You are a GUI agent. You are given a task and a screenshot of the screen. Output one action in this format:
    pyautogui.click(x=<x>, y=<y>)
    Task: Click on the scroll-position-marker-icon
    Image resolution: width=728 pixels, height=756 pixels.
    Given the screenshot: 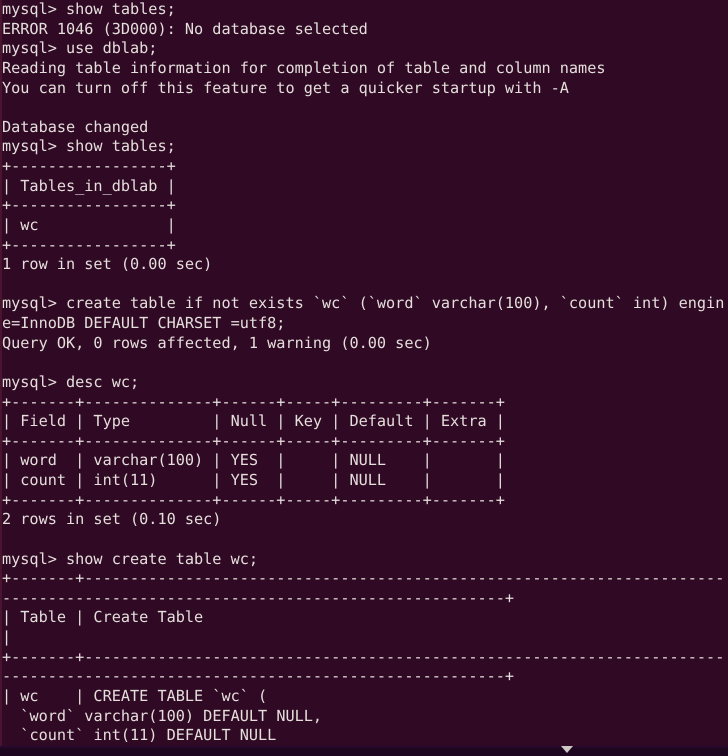 What is the action you would take?
    pyautogui.click(x=567, y=749)
    